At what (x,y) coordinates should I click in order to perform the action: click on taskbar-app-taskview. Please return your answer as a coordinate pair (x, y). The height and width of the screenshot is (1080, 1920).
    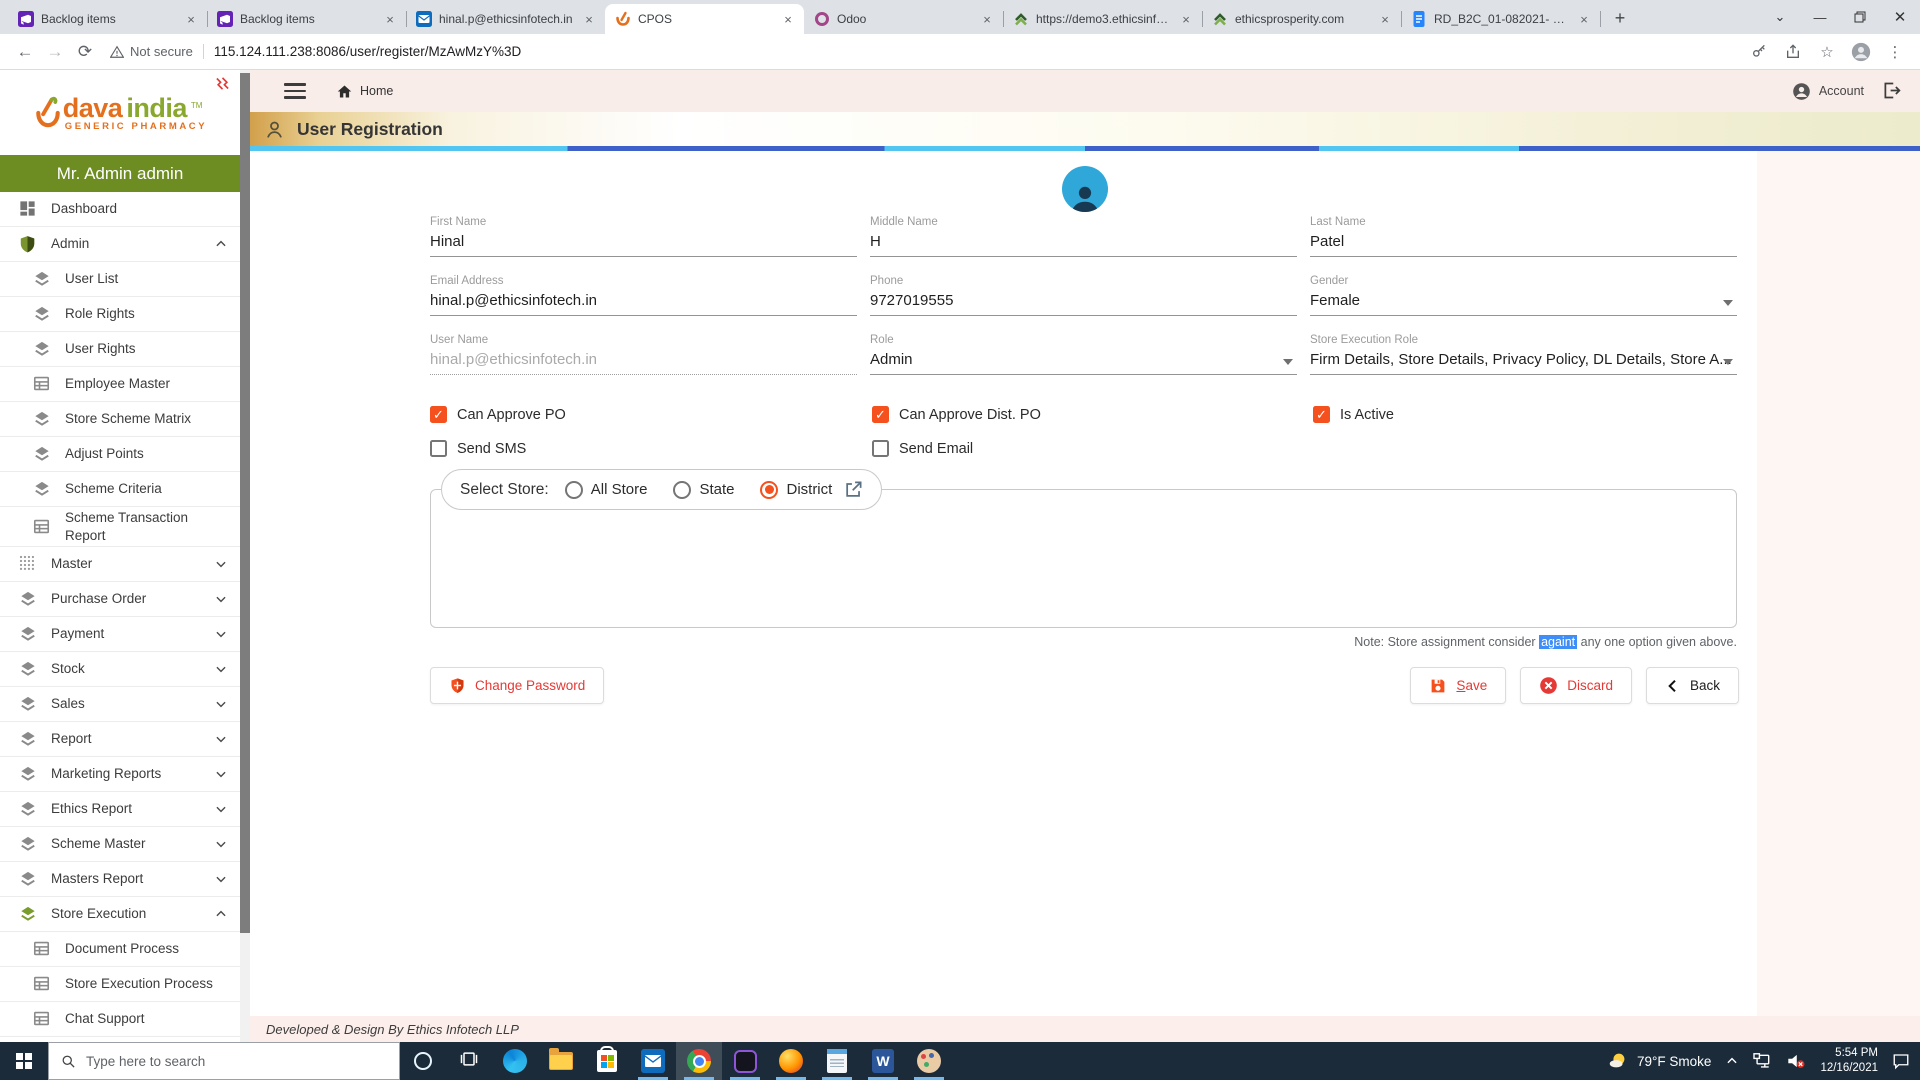
    Looking at the image, I should click on (469, 1061).